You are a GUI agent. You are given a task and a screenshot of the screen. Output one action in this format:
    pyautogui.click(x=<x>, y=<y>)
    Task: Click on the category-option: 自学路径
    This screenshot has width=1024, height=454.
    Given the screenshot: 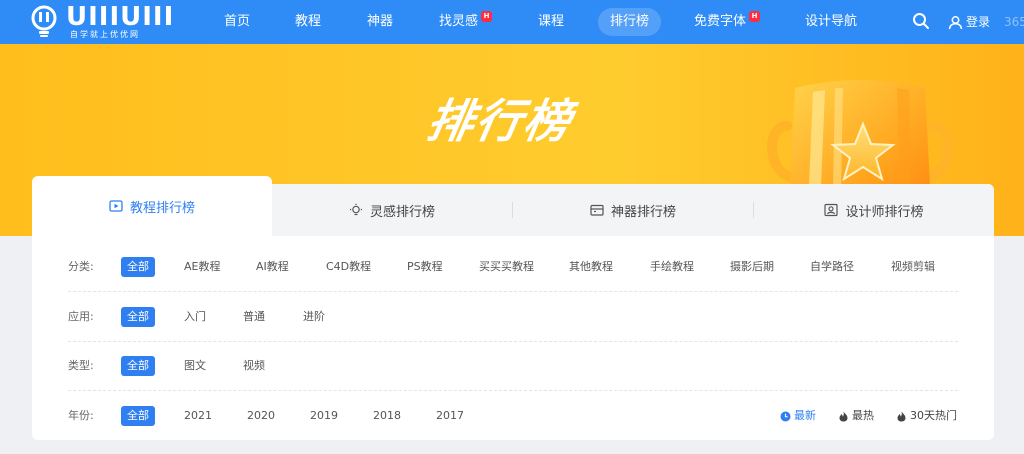 What is the action you would take?
    pyautogui.click(x=832, y=267)
    